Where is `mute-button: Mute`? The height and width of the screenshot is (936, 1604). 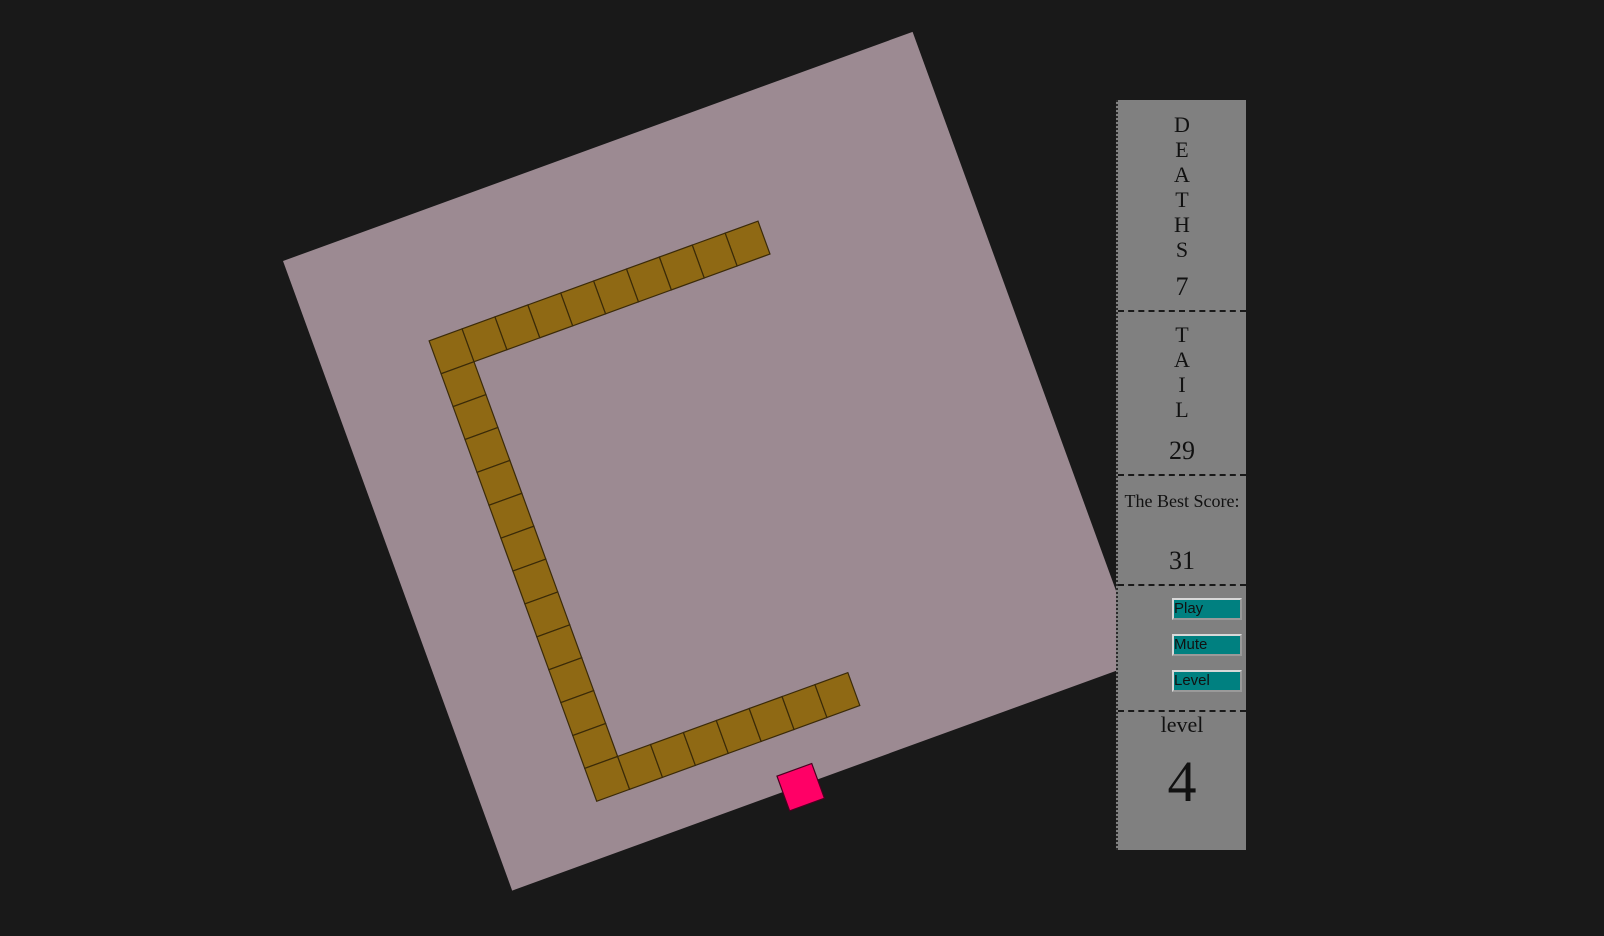
mute-button: Mute is located at coordinates (1207, 645).